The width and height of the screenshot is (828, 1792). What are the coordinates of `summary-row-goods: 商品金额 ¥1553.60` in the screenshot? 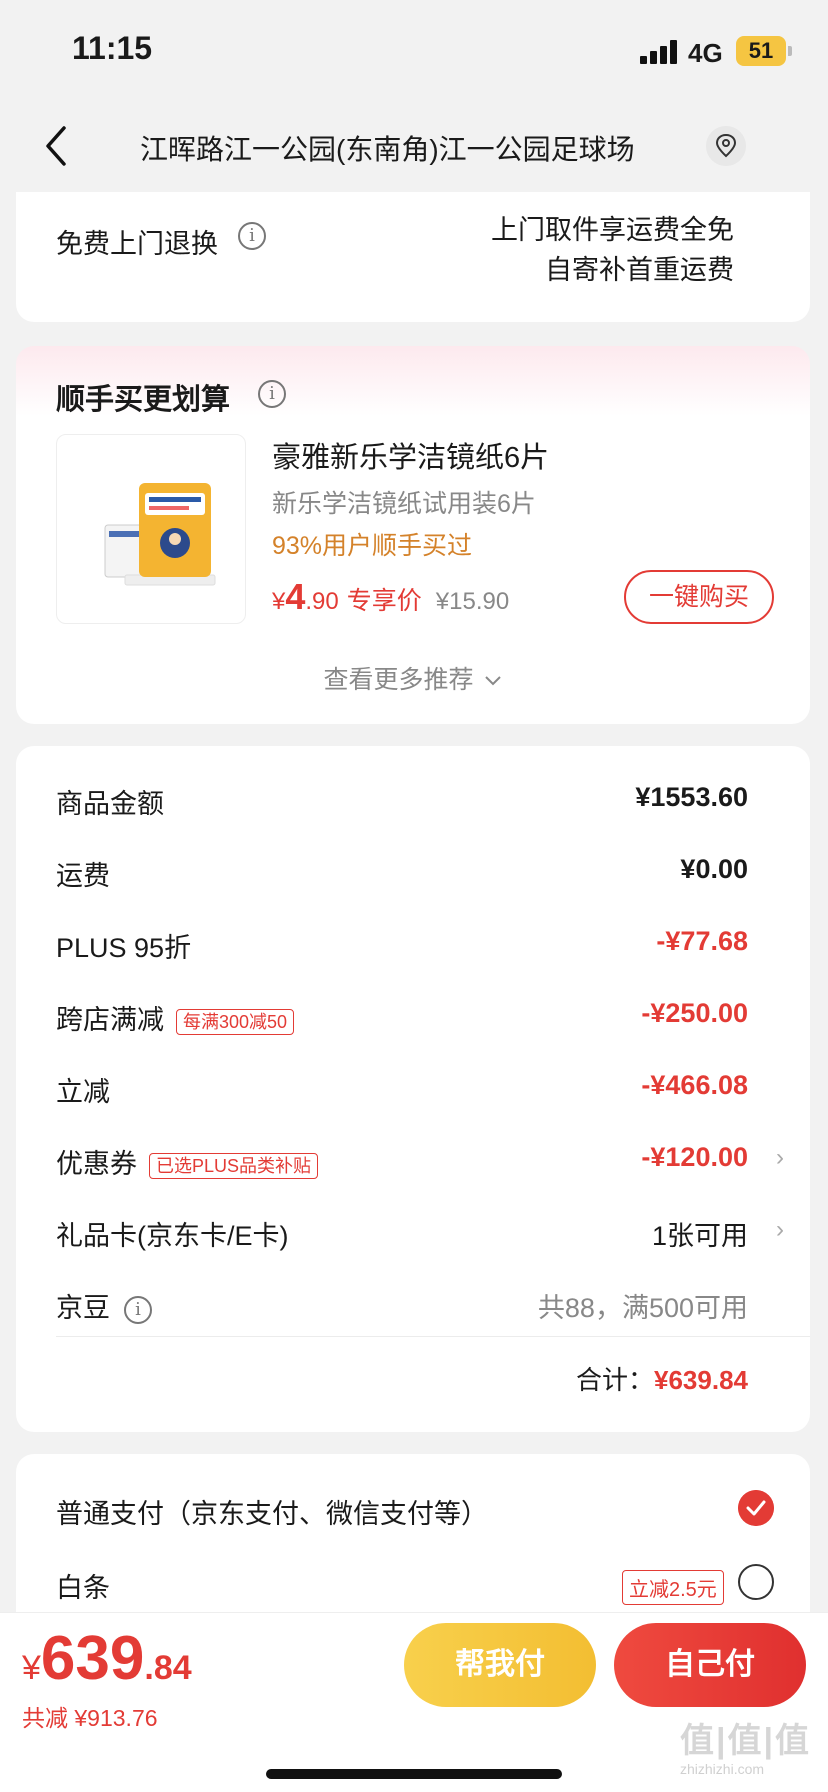 It's located at (413, 802).